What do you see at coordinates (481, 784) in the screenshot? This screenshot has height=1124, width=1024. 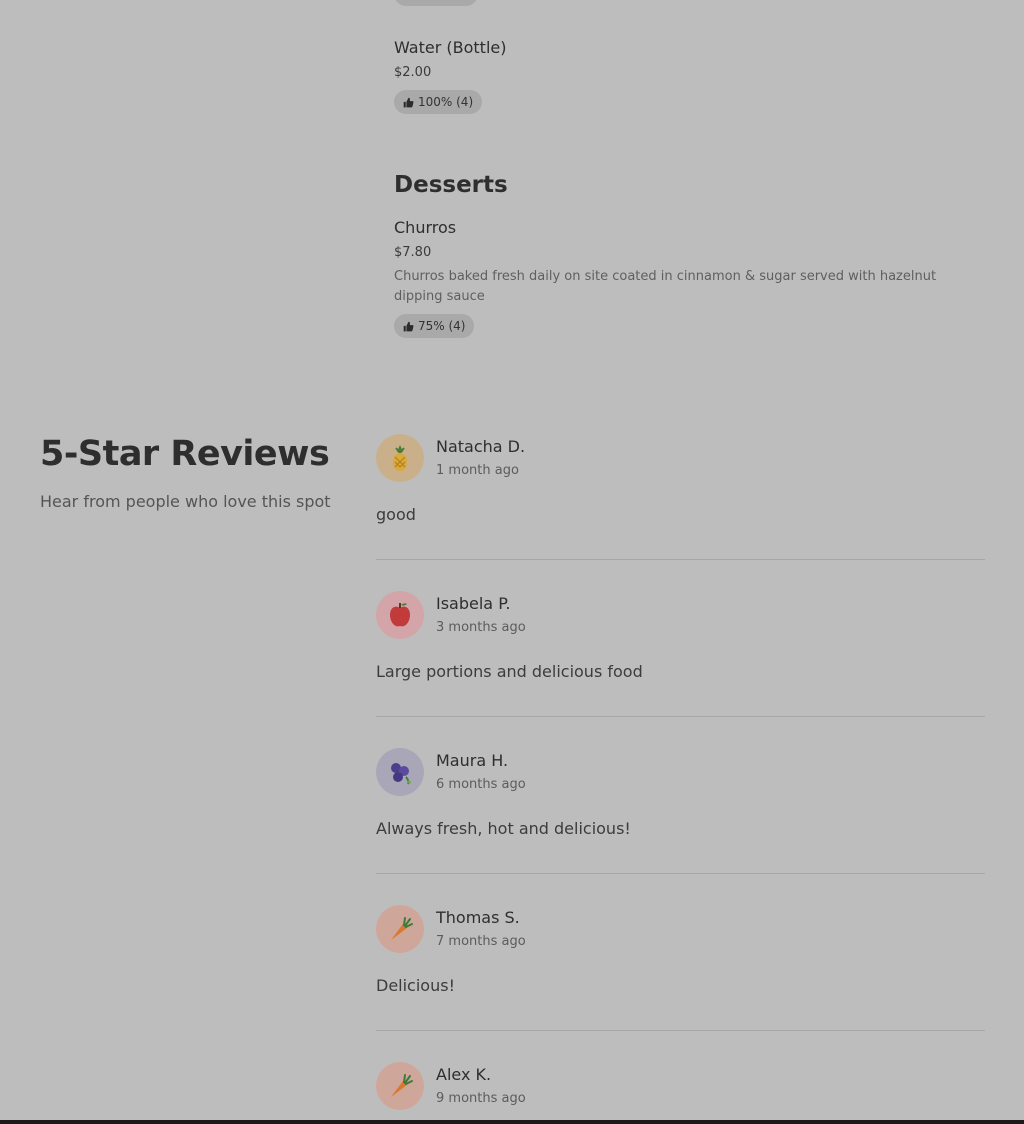 I see `review-time: 6 months ago` at bounding box center [481, 784].